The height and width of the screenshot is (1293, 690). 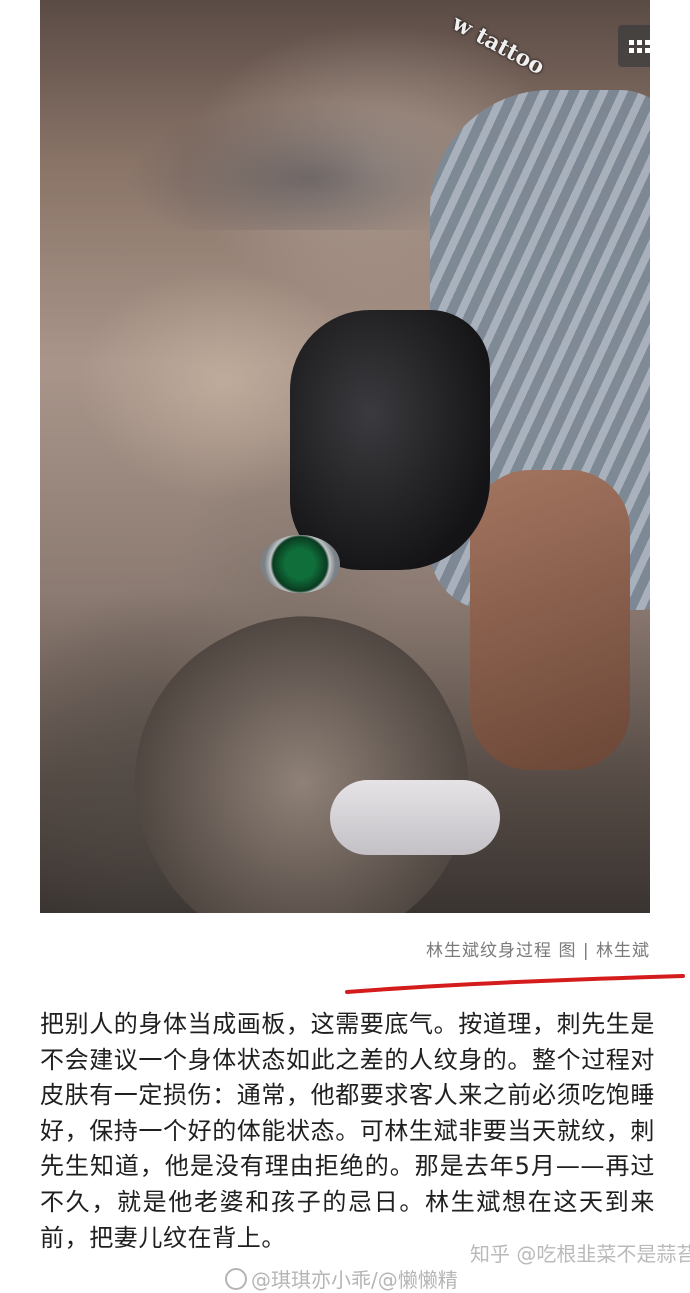 What do you see at coordinates (580, 1254) in the screenshot?
I see `zhihu-watermark: 知乎 @吃根韭菜不是蒜苔` at bounding box center [580, 1254].